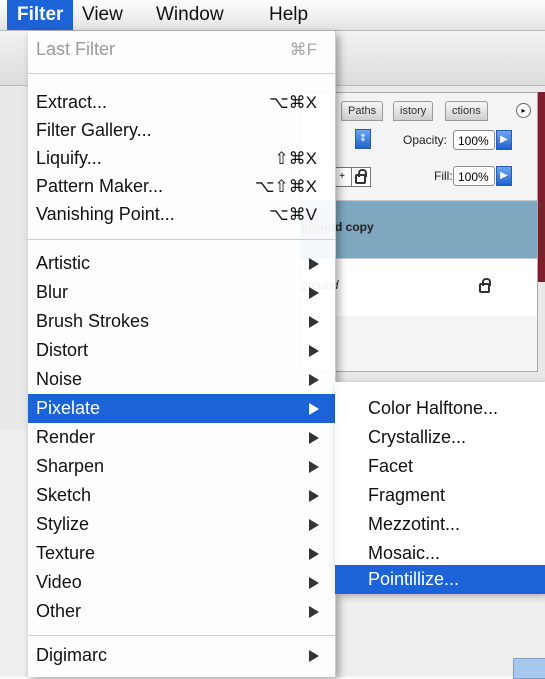 This screenshot has height=679, width=545. Describe the element at coordinates (288, 15) in the screenshot. I see `menu-help: Help` at that location.